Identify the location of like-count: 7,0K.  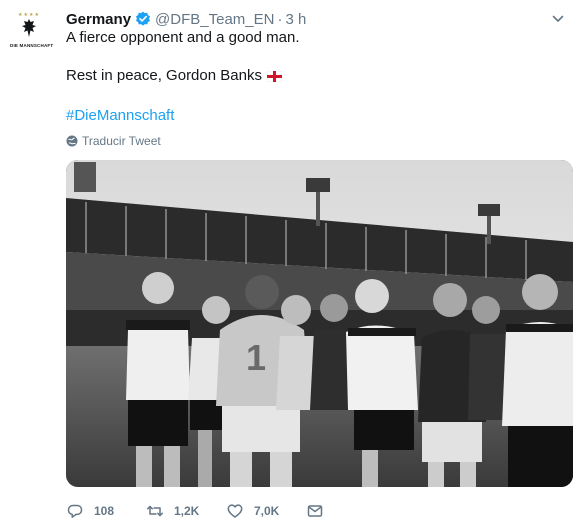
(267, 511).